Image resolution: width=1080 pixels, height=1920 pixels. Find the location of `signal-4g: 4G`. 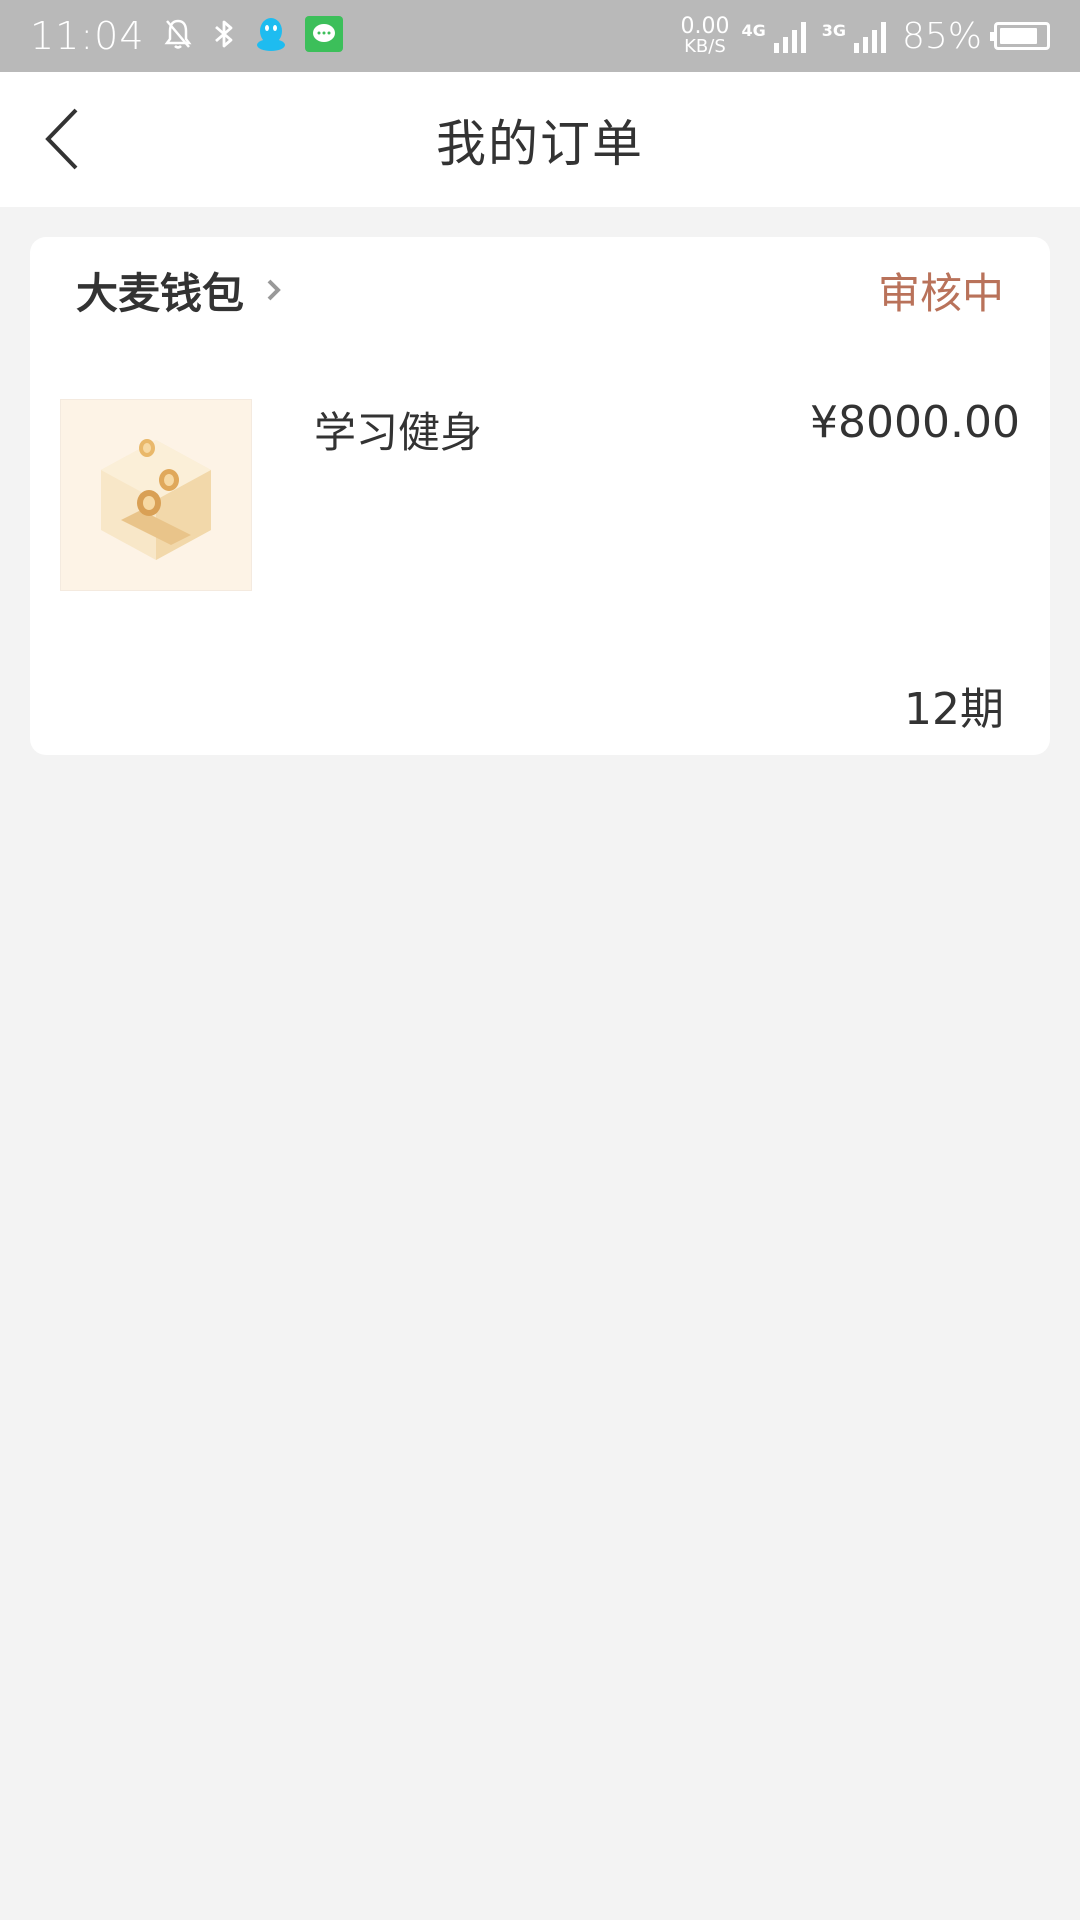

signal-4g: 4G is located at coordinates (775, 36).